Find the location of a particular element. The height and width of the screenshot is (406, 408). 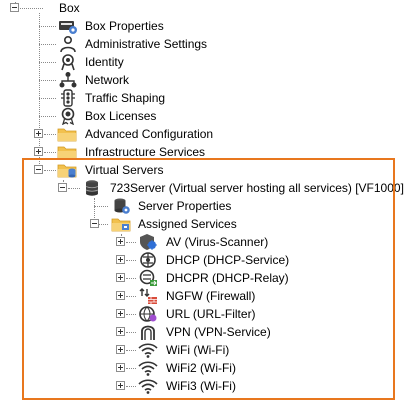

tree-node-box: Box is located at coordinates (60, 9).